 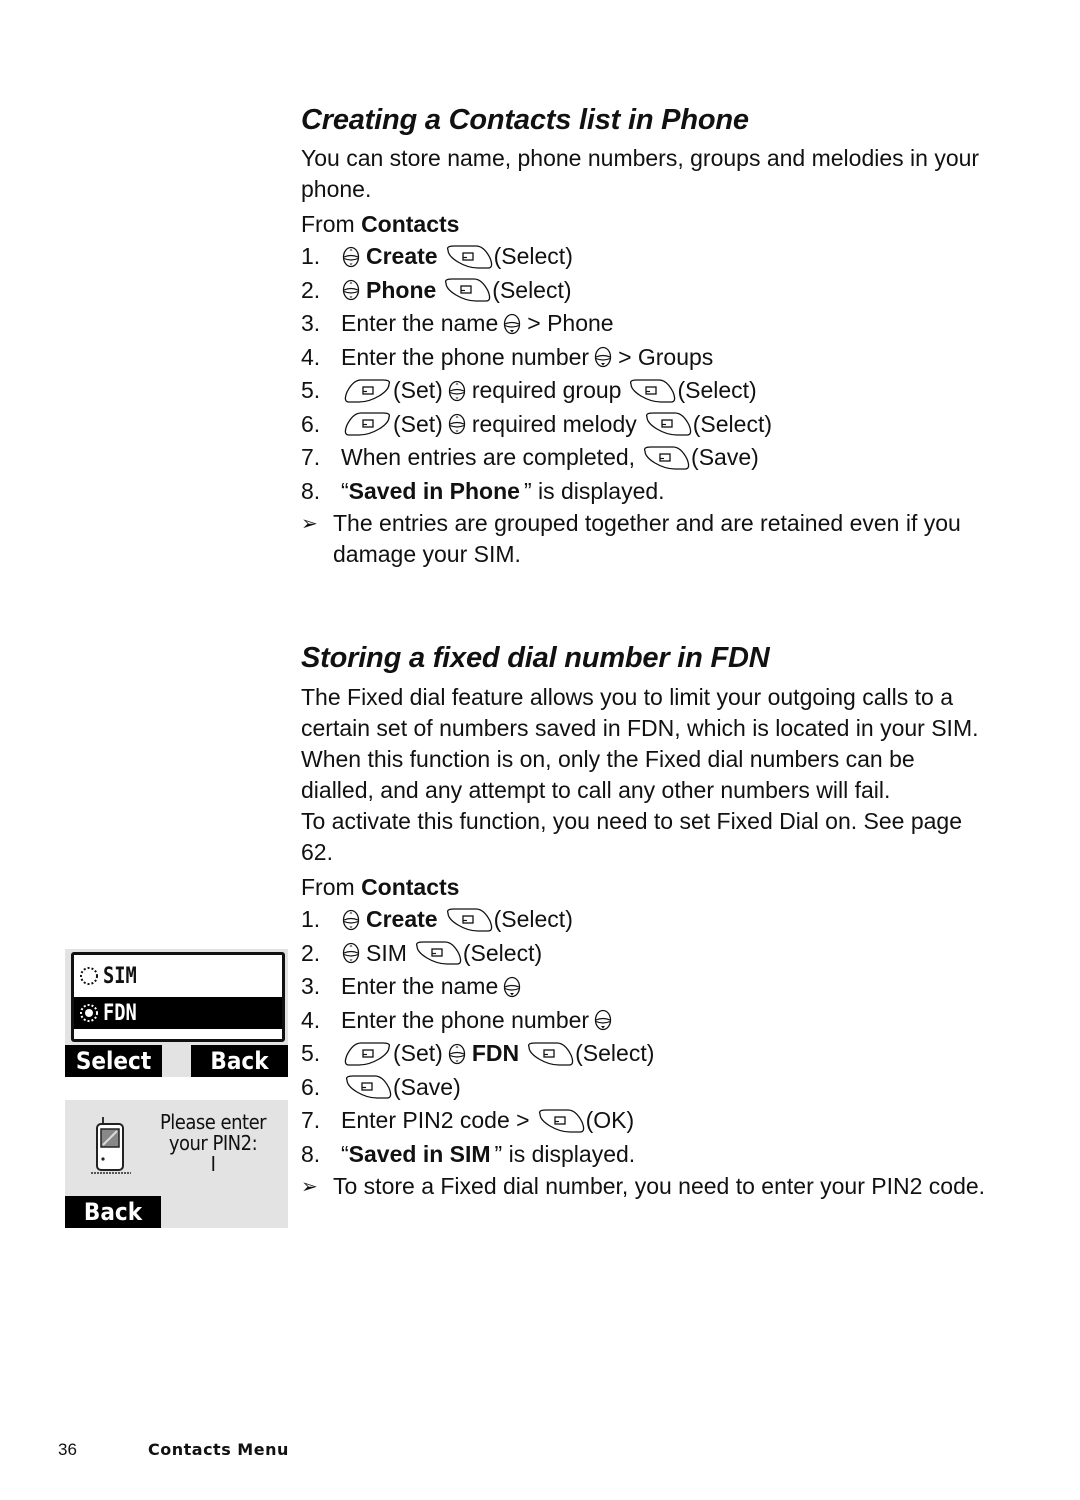 What do you see at coordinates (435, 1120) in the screenshot?
I see `step-text: Enter PIN2 code >` at bounding box center [435, 1120].